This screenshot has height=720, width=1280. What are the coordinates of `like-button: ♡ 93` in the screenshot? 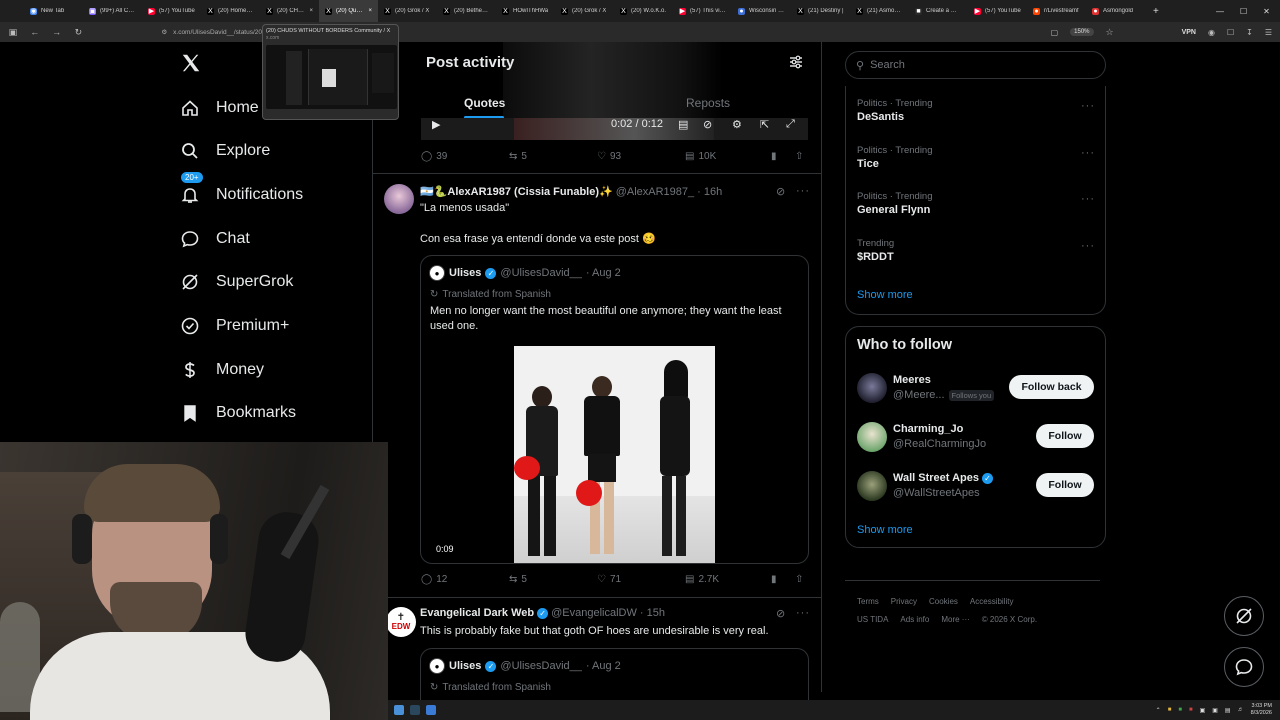 It's located at (641, 156).